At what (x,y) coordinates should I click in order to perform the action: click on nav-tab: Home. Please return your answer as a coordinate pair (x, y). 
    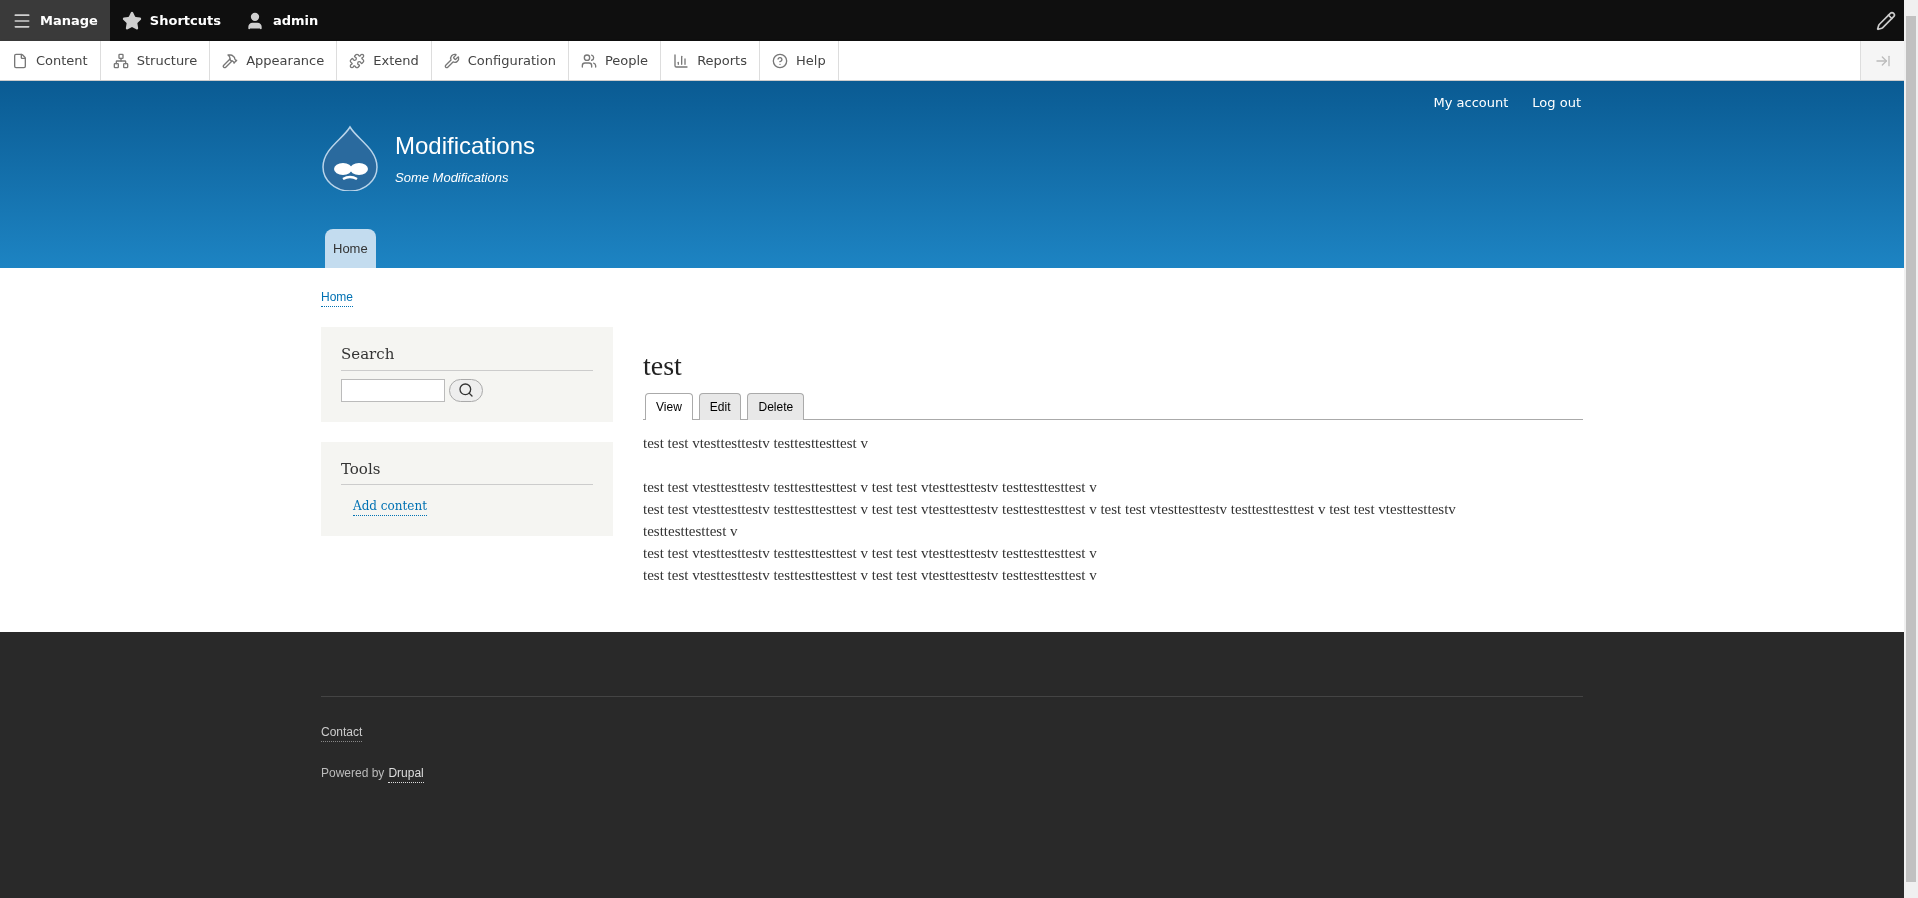
    Looking at the image, I should click on (350, 248).